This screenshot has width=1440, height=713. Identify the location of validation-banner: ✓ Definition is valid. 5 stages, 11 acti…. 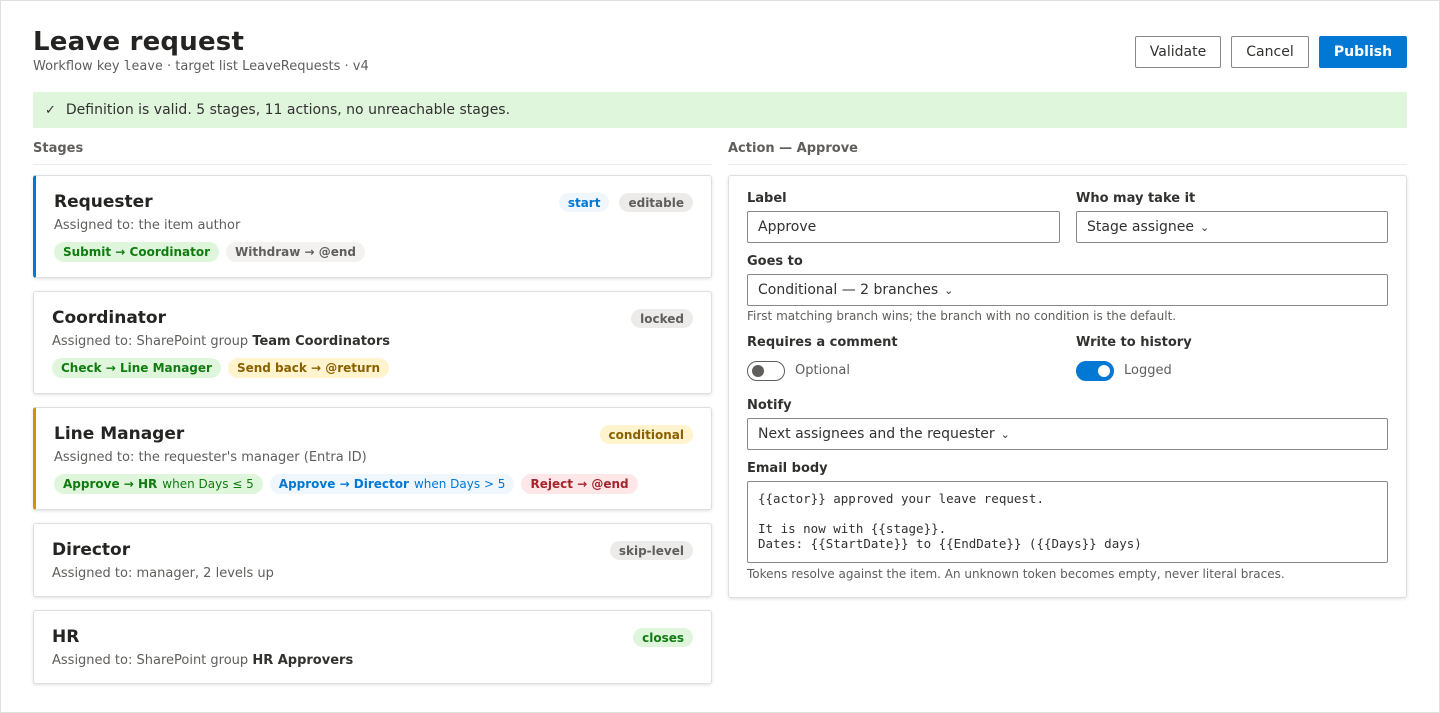
(720, 110).